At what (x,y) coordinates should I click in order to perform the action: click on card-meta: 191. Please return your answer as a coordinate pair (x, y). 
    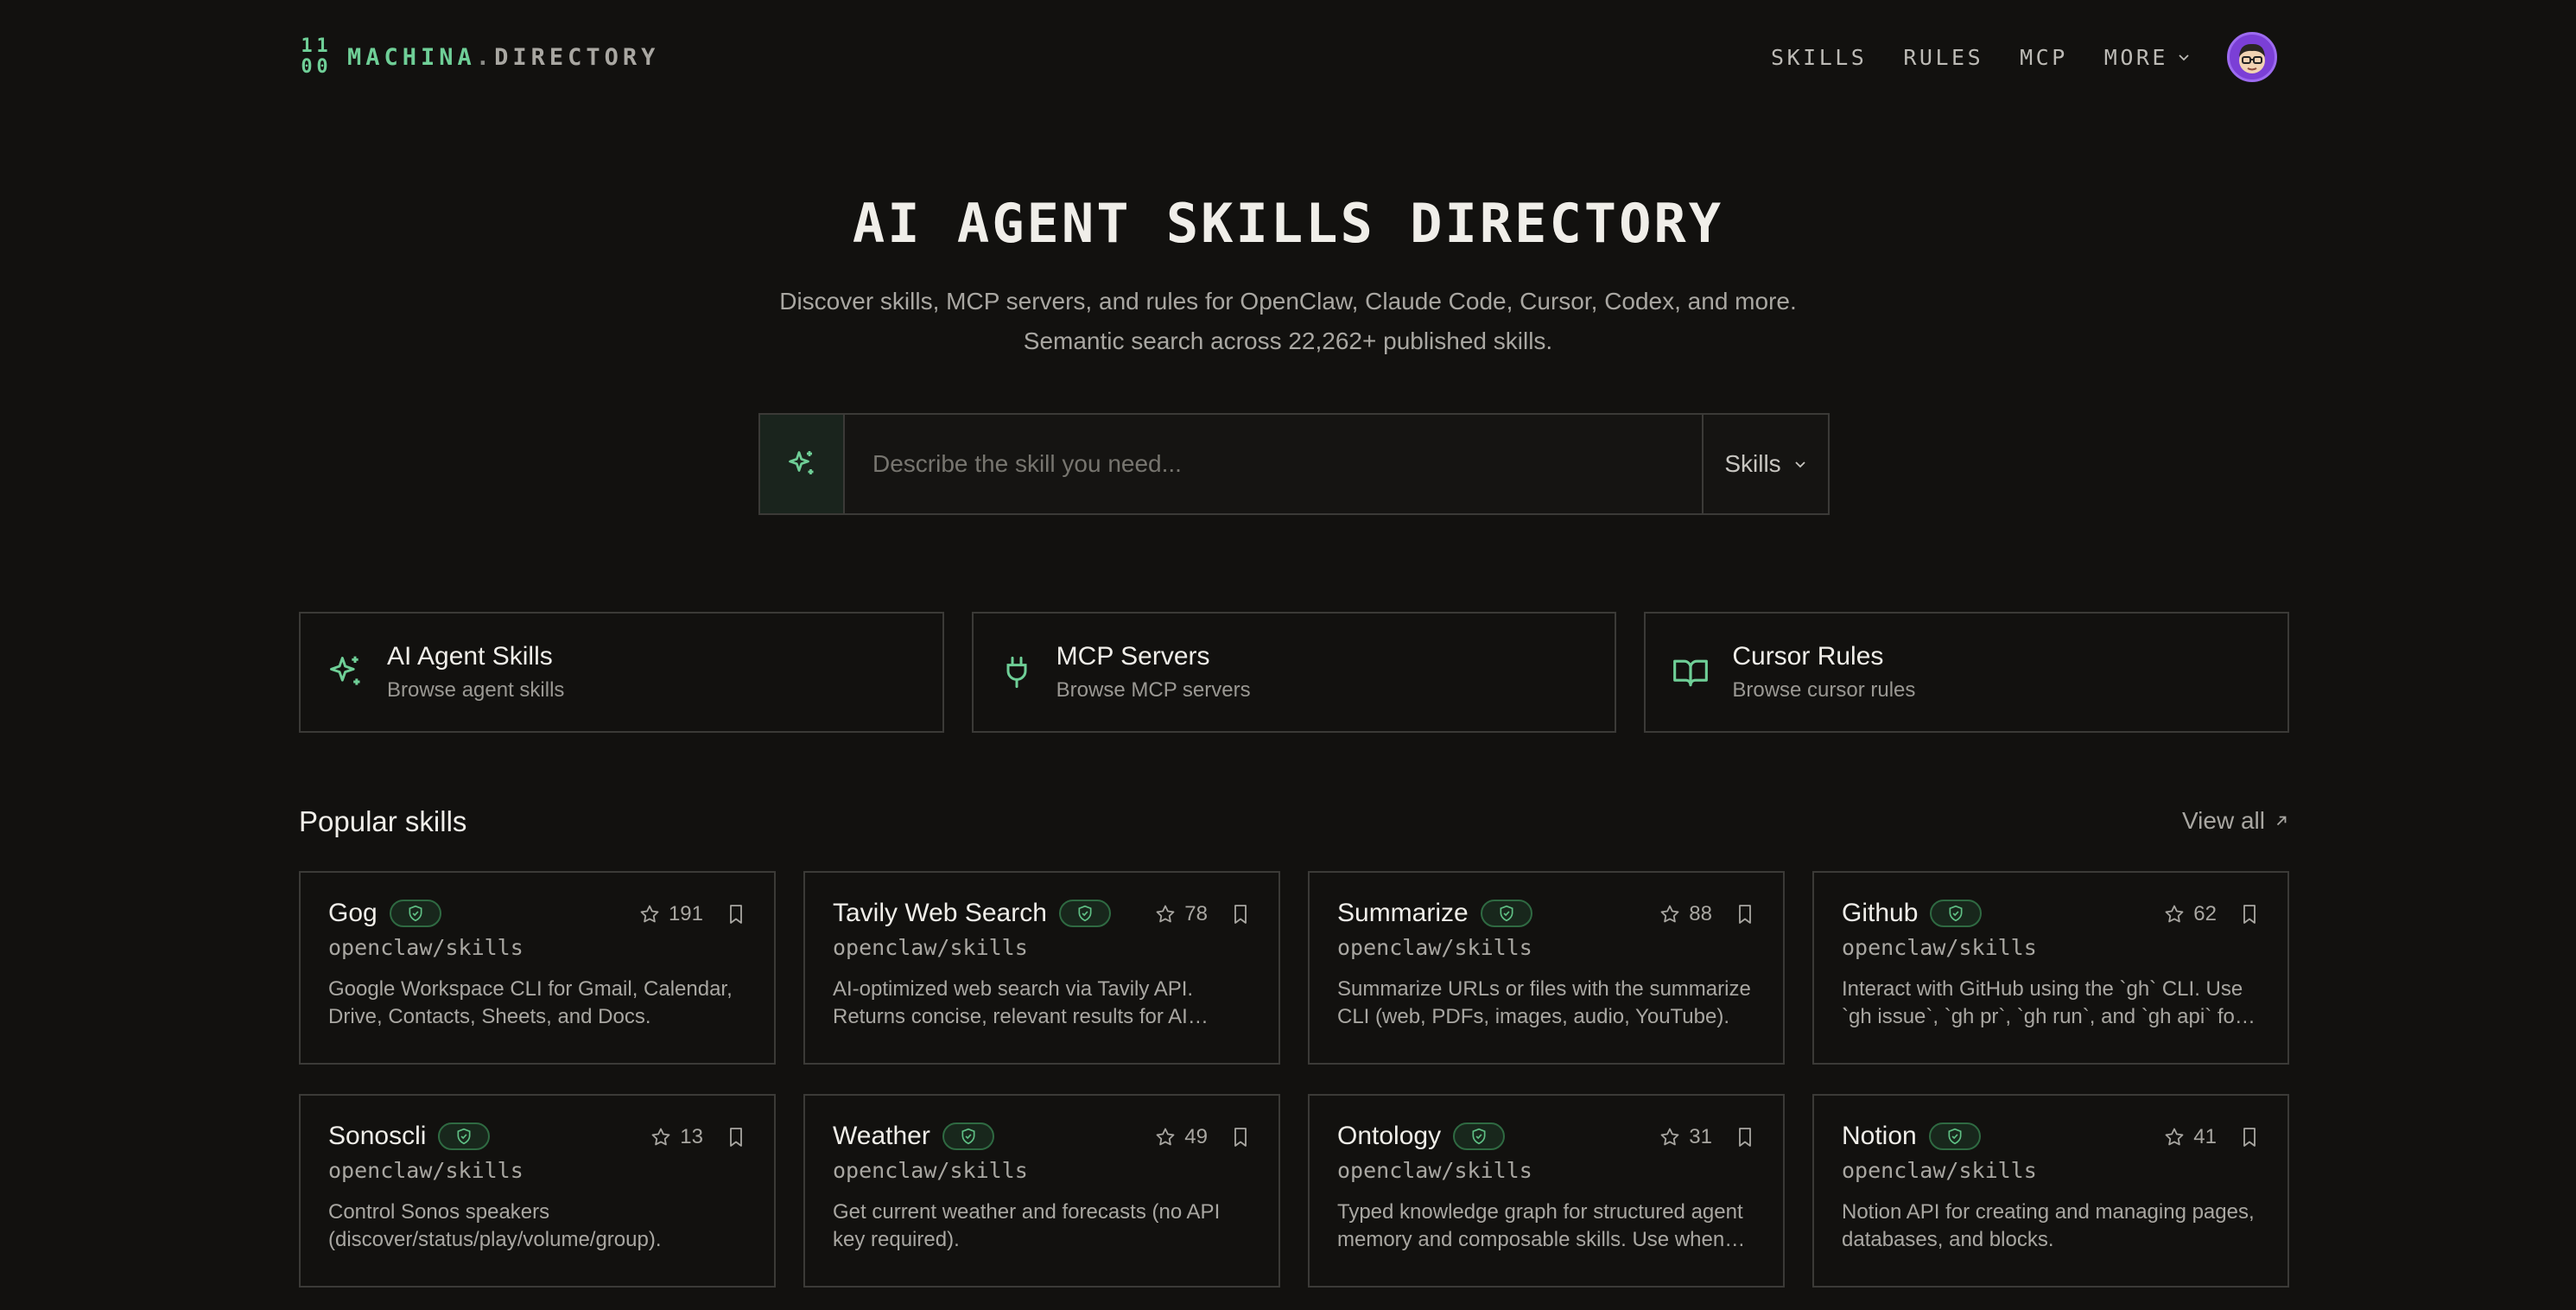
    Looking at the image, I should click on (692, 914).